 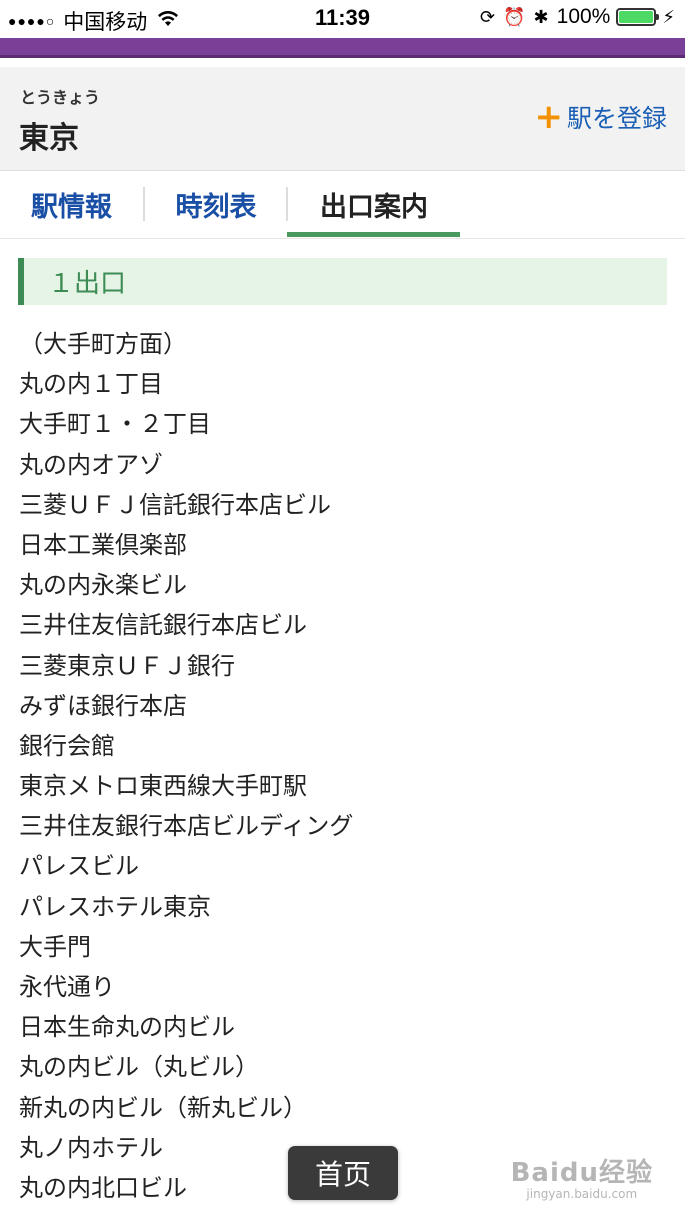 What do you see at coordinates (488, 16) in the screenshot?
I see `rotation-lock-icon: ⟳` at bounding box center [488, 16].